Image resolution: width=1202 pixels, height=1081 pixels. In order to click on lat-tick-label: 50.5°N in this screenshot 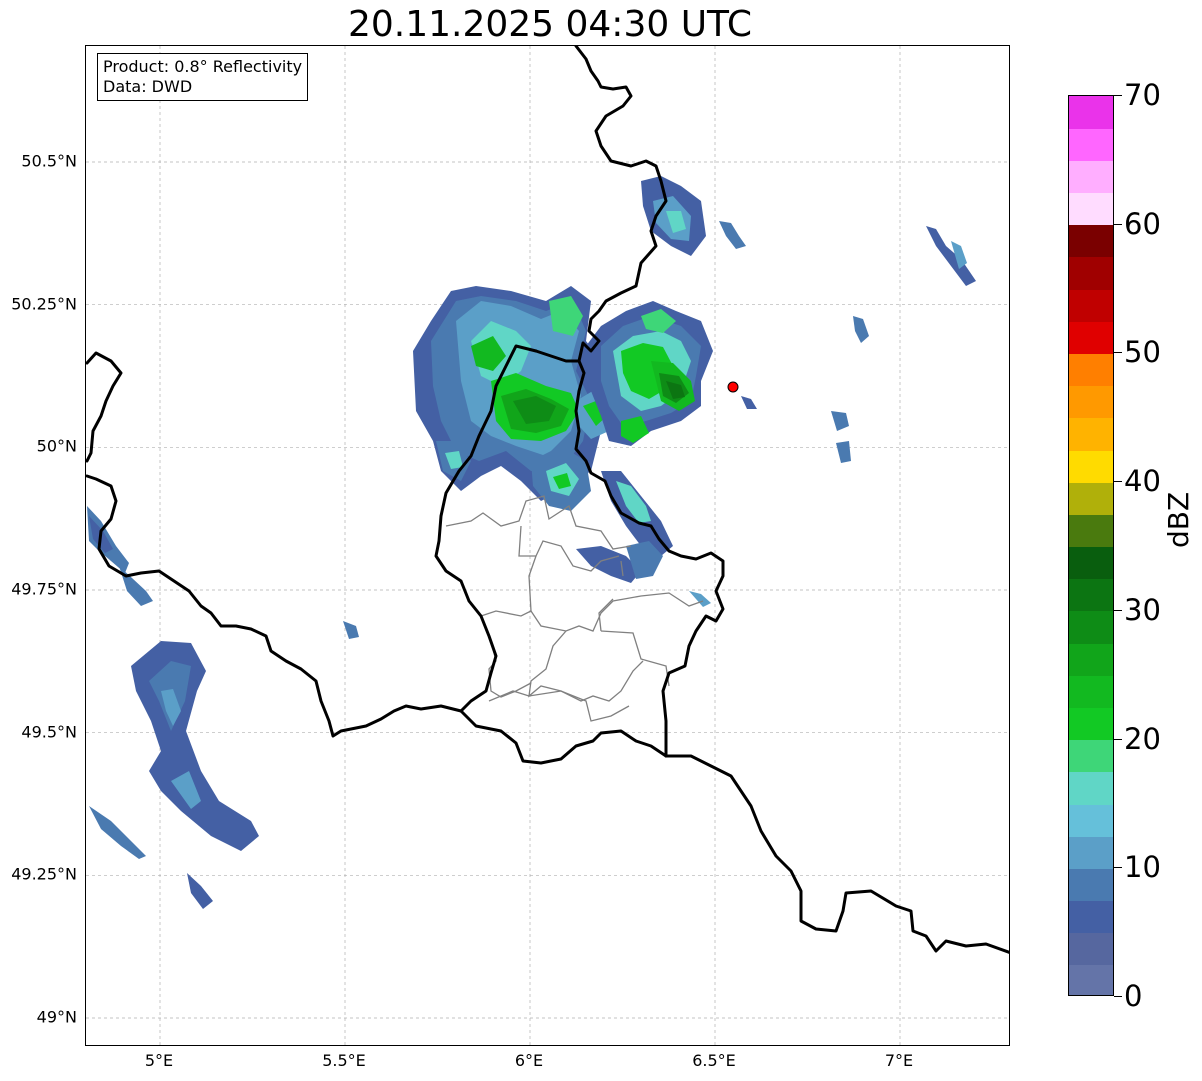, I will do `click(49, 161)`.